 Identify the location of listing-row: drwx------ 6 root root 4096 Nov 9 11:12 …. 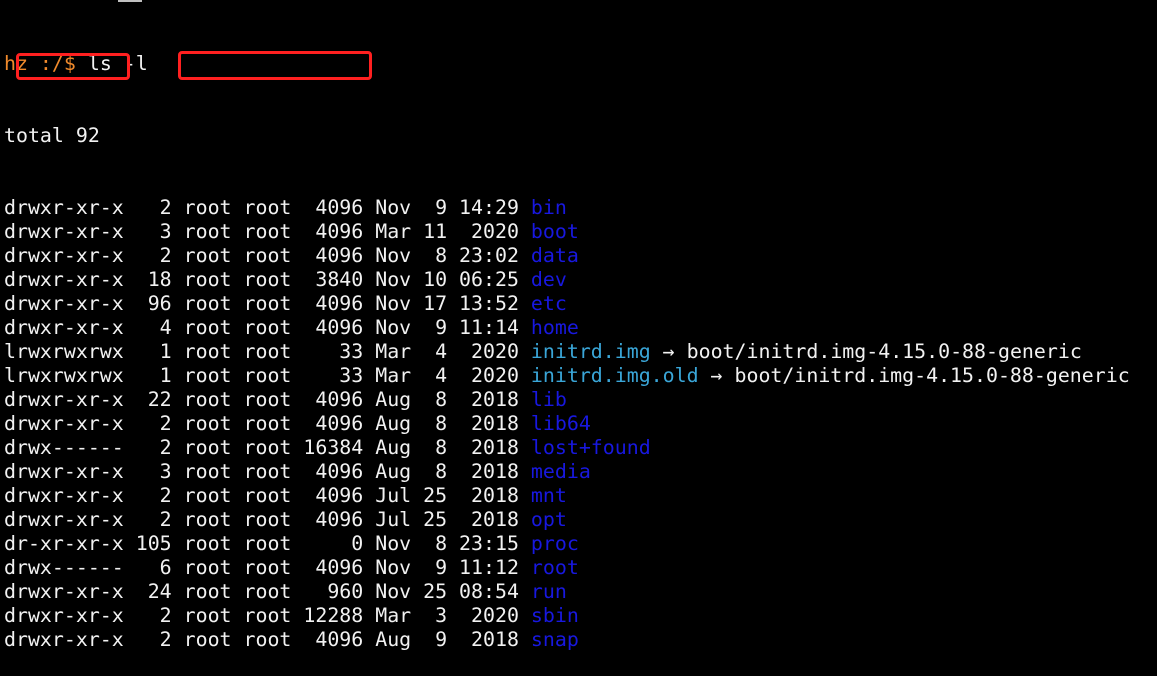
(567, 568).